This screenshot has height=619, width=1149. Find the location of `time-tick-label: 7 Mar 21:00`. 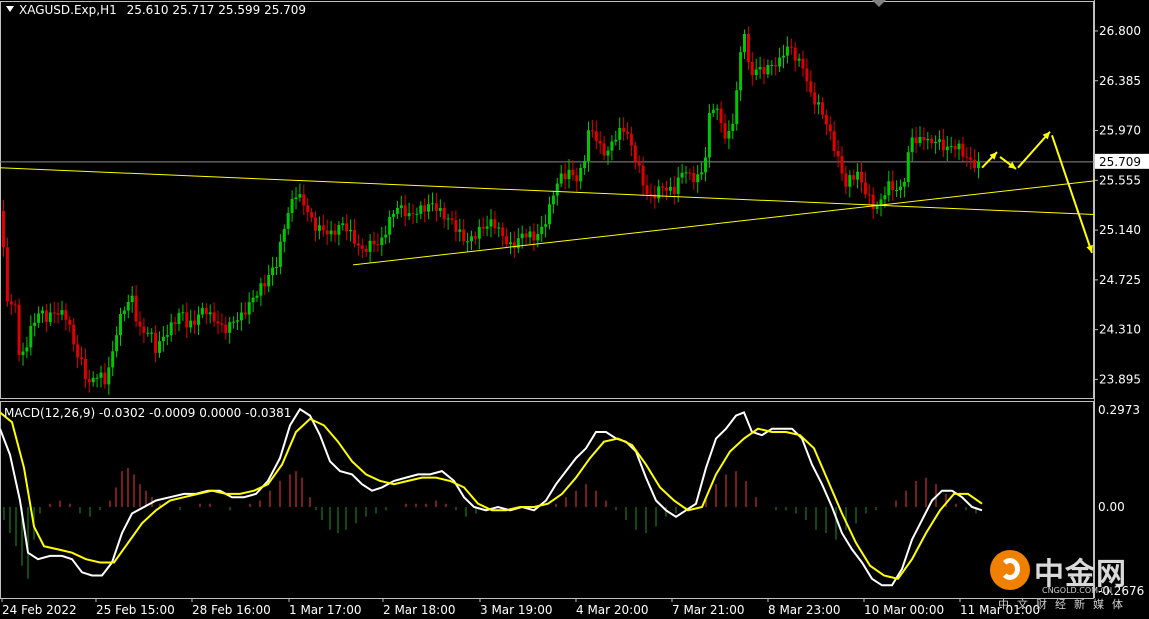

time-tick-label: 7 Mar 21:00 is located at coordinates (708, 610).